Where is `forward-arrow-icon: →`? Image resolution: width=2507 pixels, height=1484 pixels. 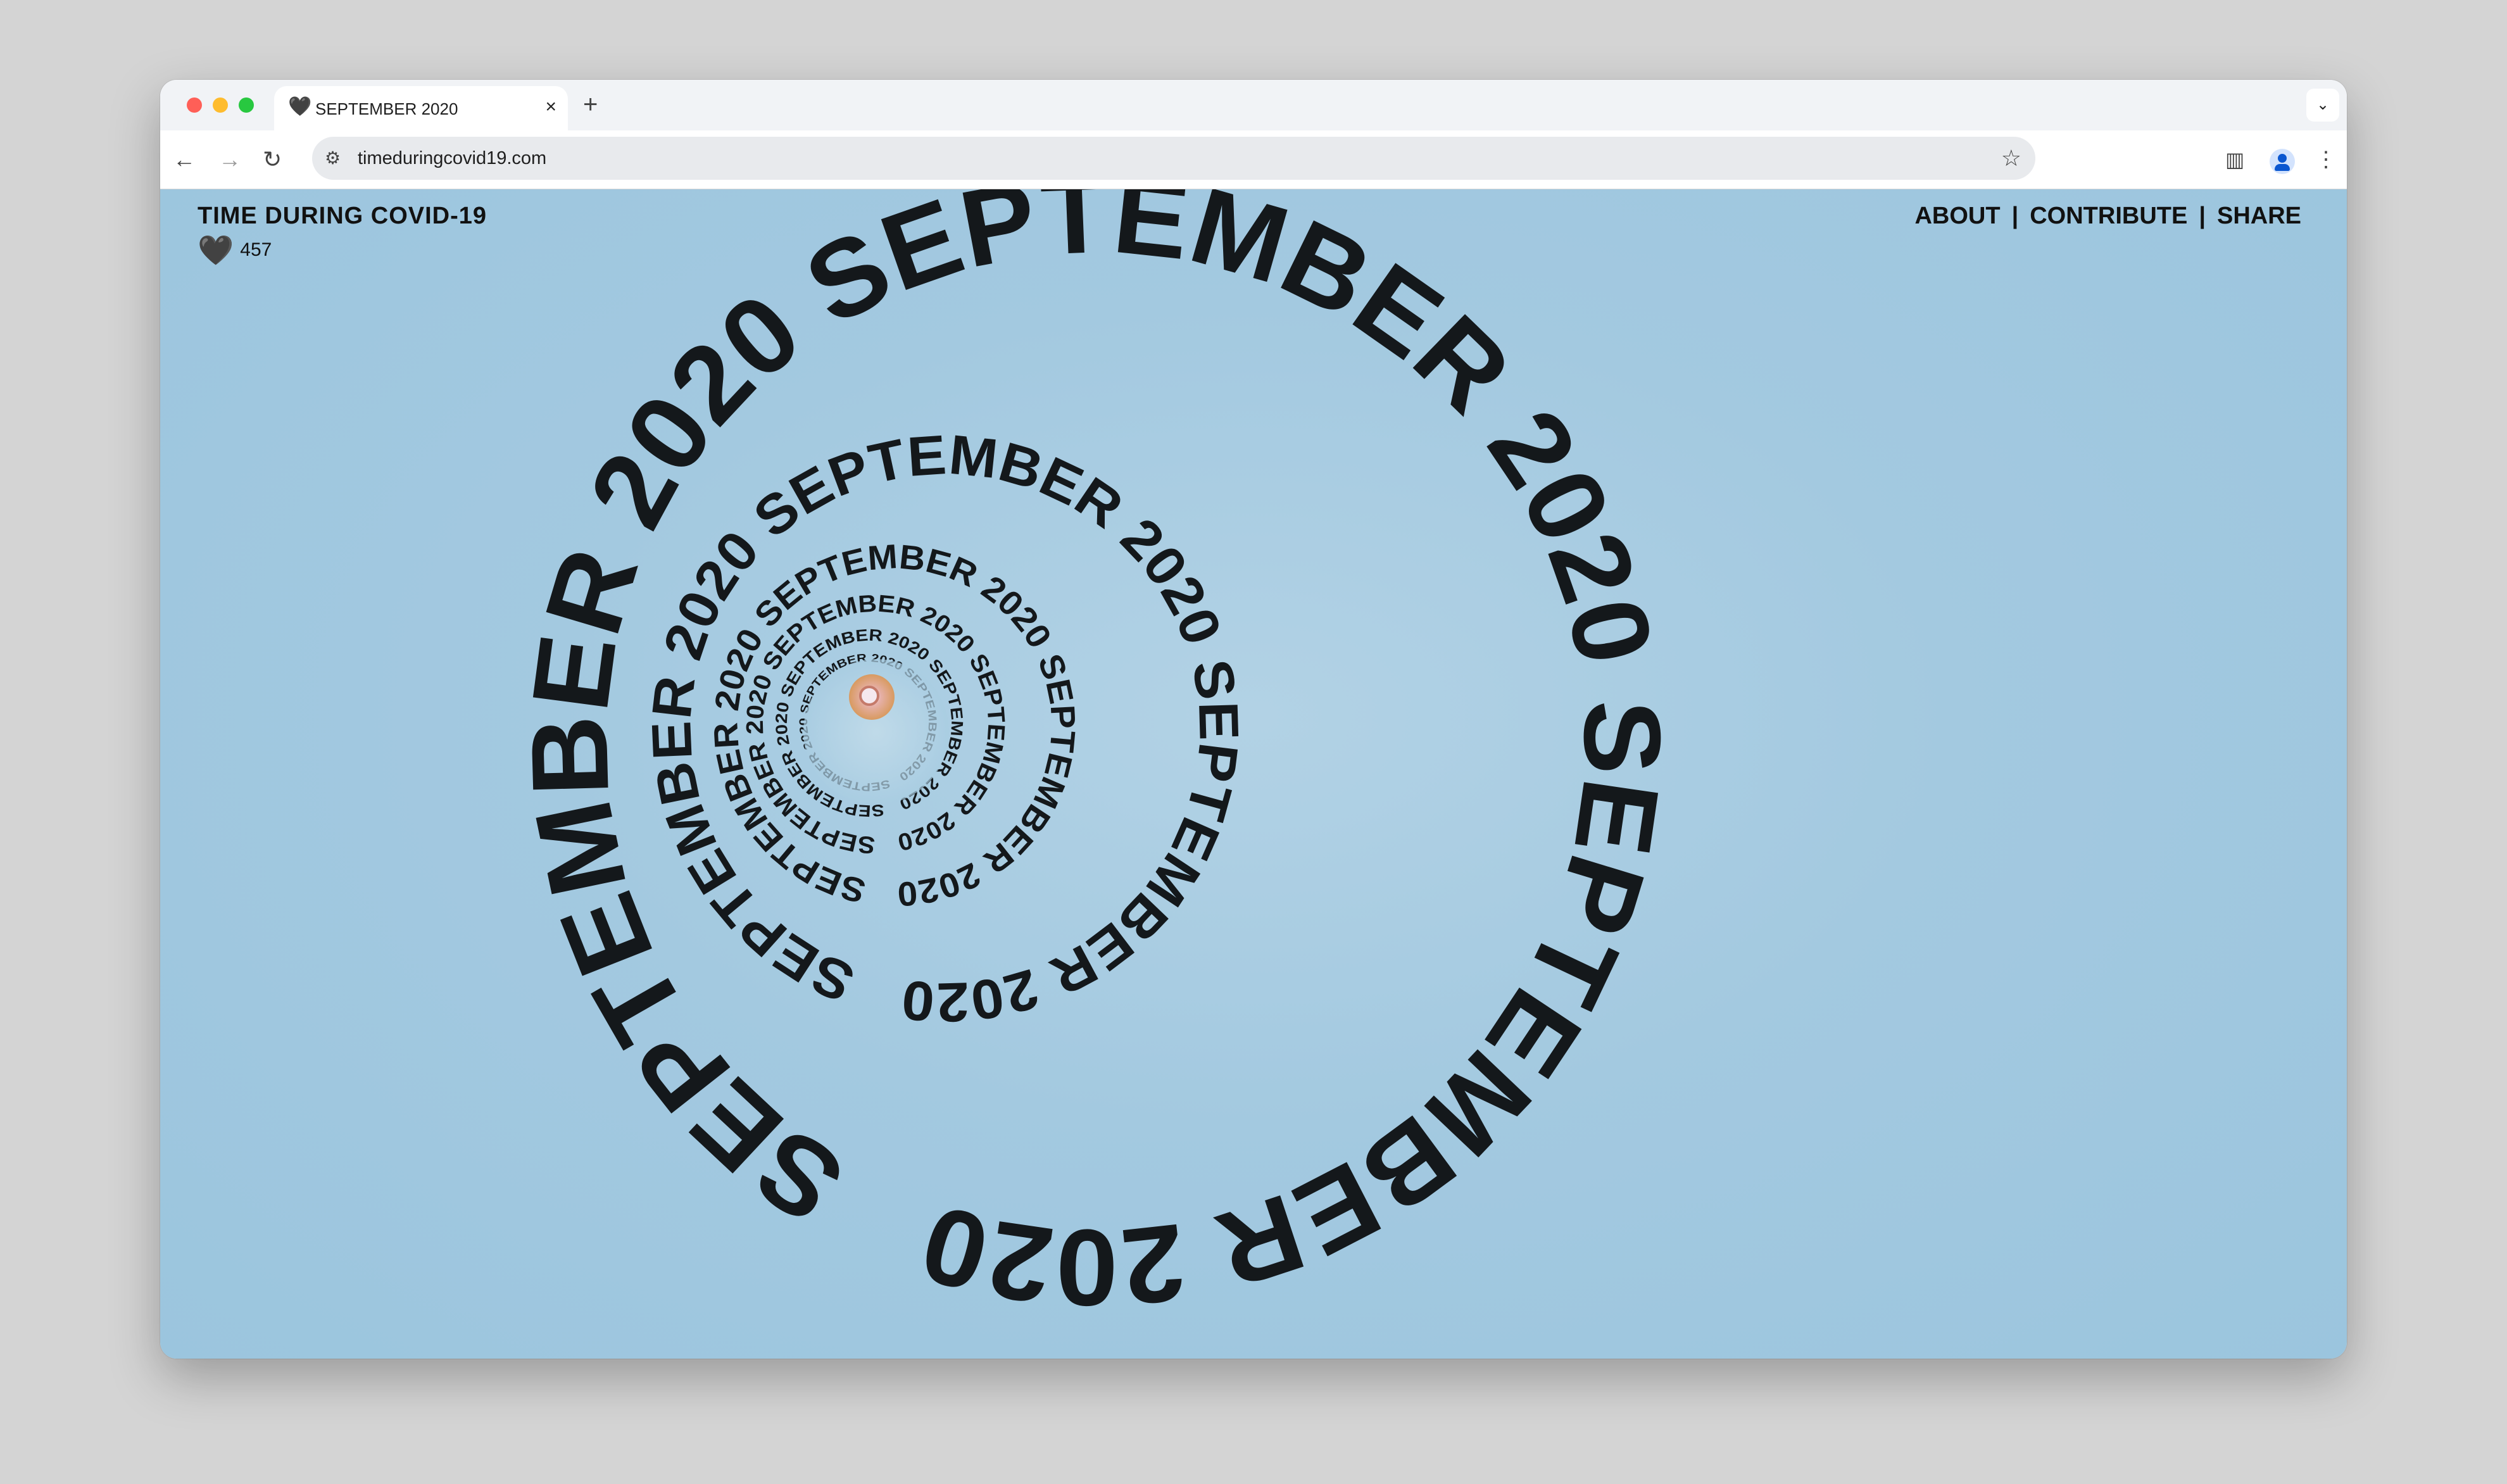
forward-arrow-icon: → is located at coordinates (229, 159).